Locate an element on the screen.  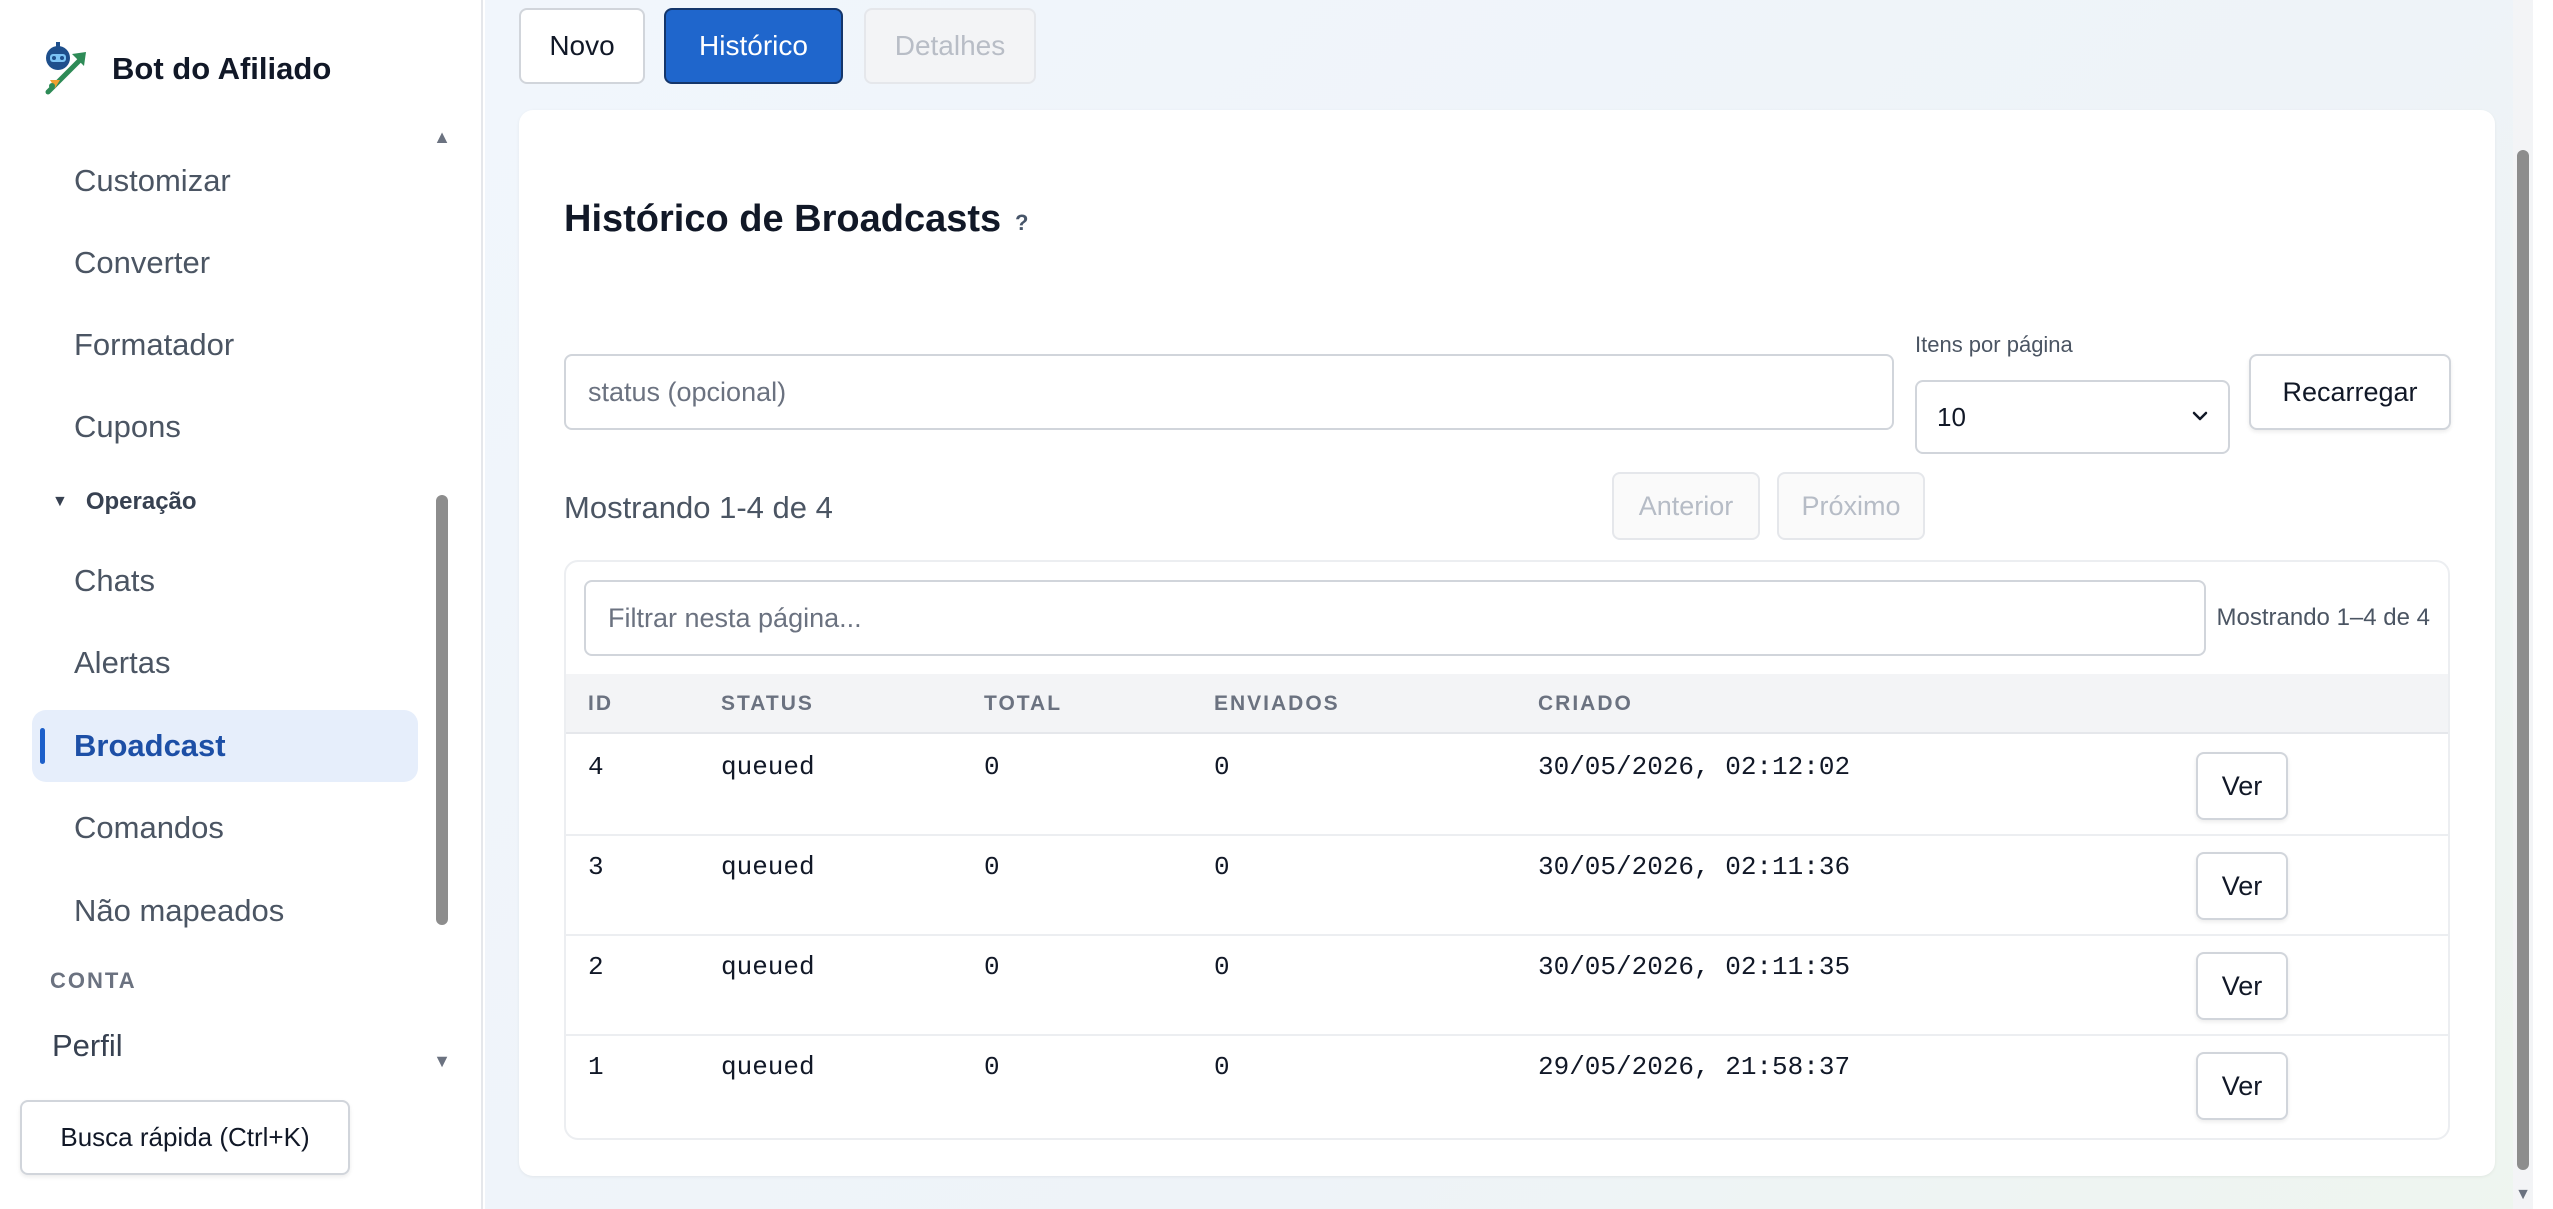
chevron-down-icon is located at coordinates (2200, 416).